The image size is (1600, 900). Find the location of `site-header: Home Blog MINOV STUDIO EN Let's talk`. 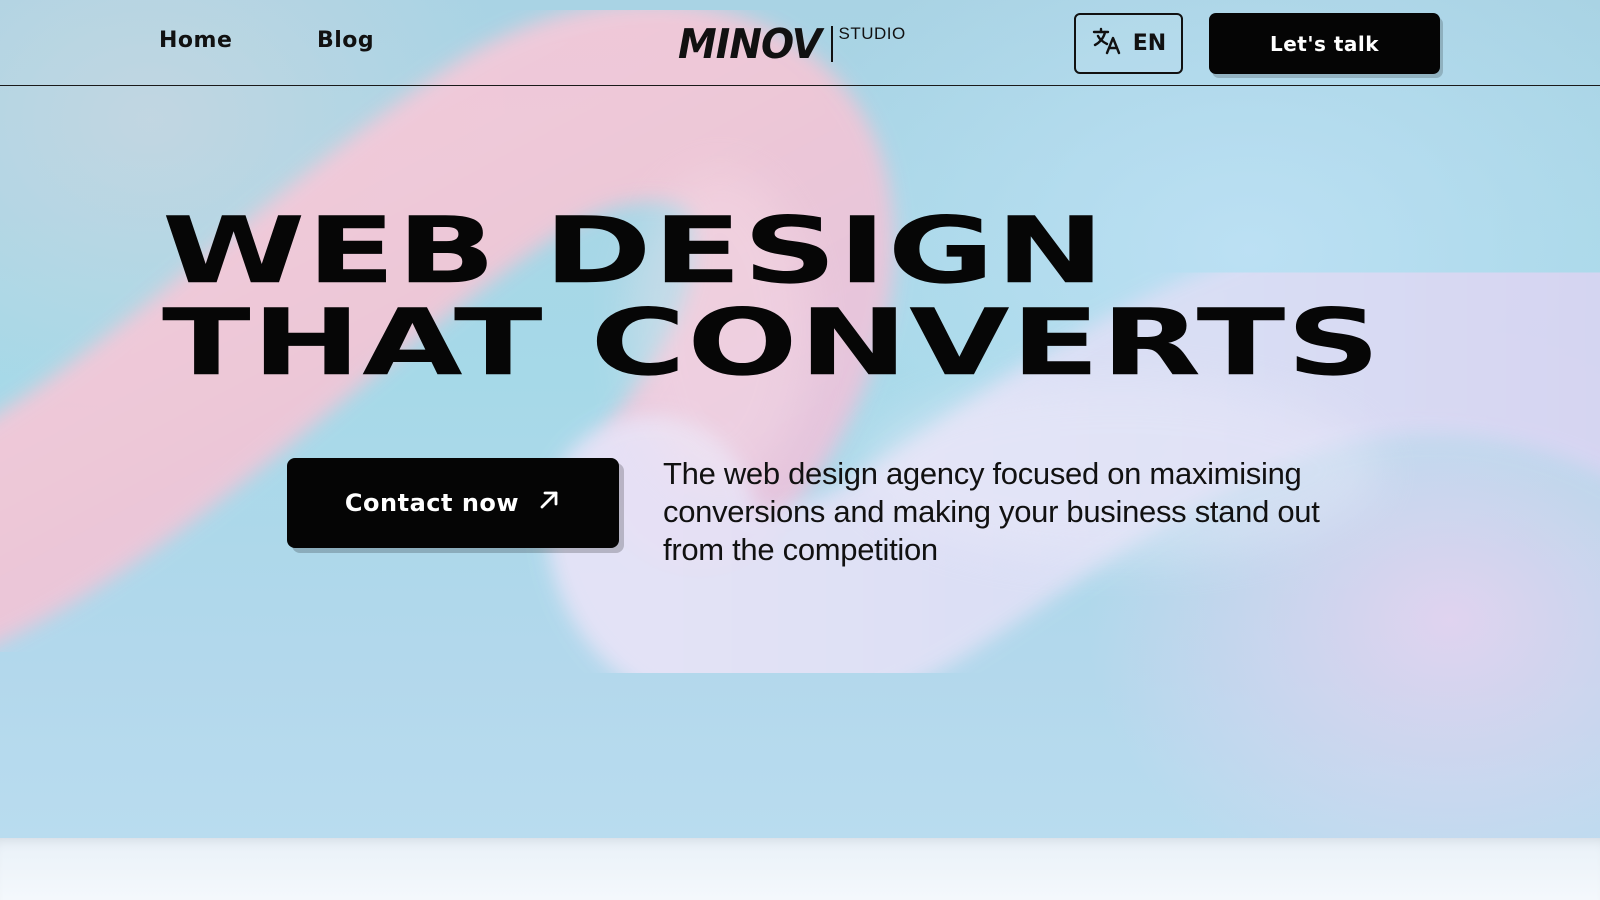

site-header: Home Blog MINOV STUDIO EN Let's talk is located at coordinates (800, 43).